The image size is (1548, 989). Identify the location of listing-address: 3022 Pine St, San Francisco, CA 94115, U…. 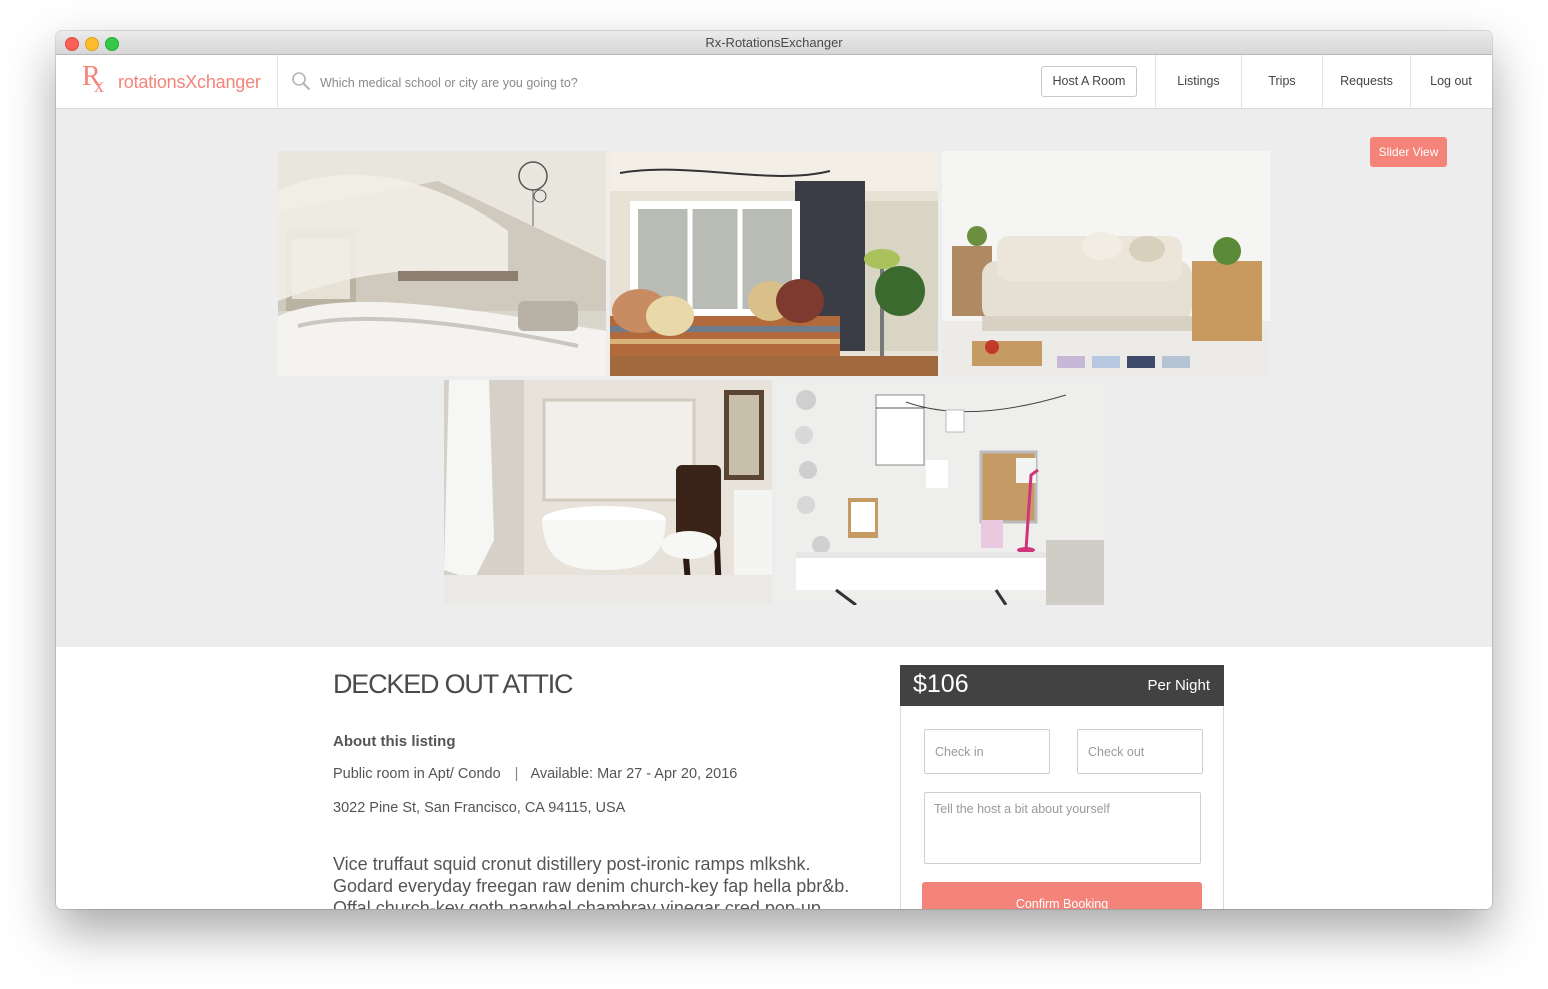
(479, 808).